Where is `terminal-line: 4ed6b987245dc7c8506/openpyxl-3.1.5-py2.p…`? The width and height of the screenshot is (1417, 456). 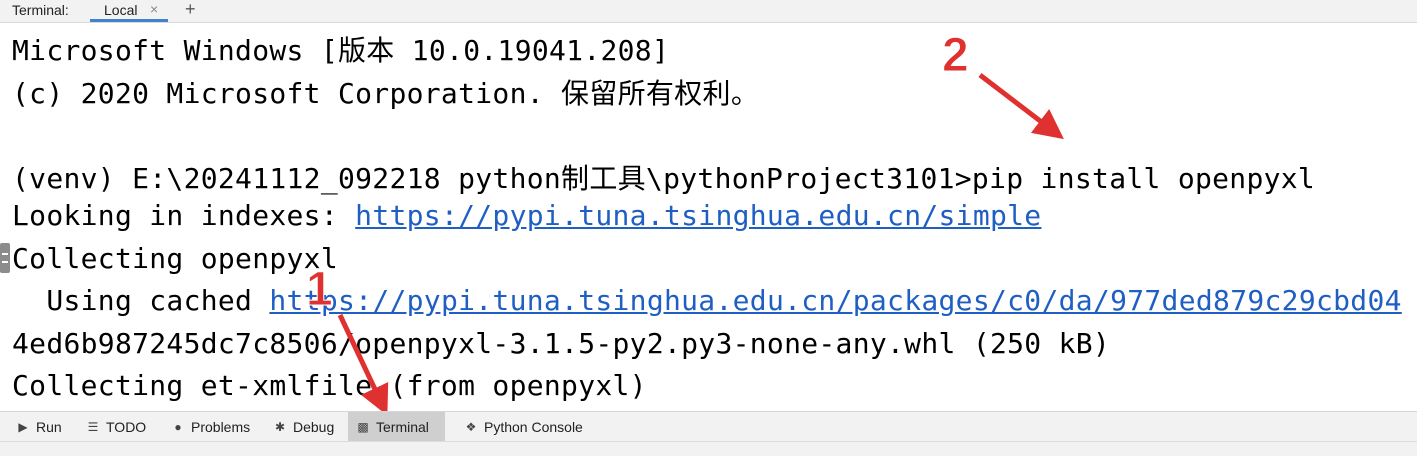
terminal-line: 4ed6b987245dc7c8506/openpyxl-3.1.5-py2.p… is located at coordinates (561, 343).